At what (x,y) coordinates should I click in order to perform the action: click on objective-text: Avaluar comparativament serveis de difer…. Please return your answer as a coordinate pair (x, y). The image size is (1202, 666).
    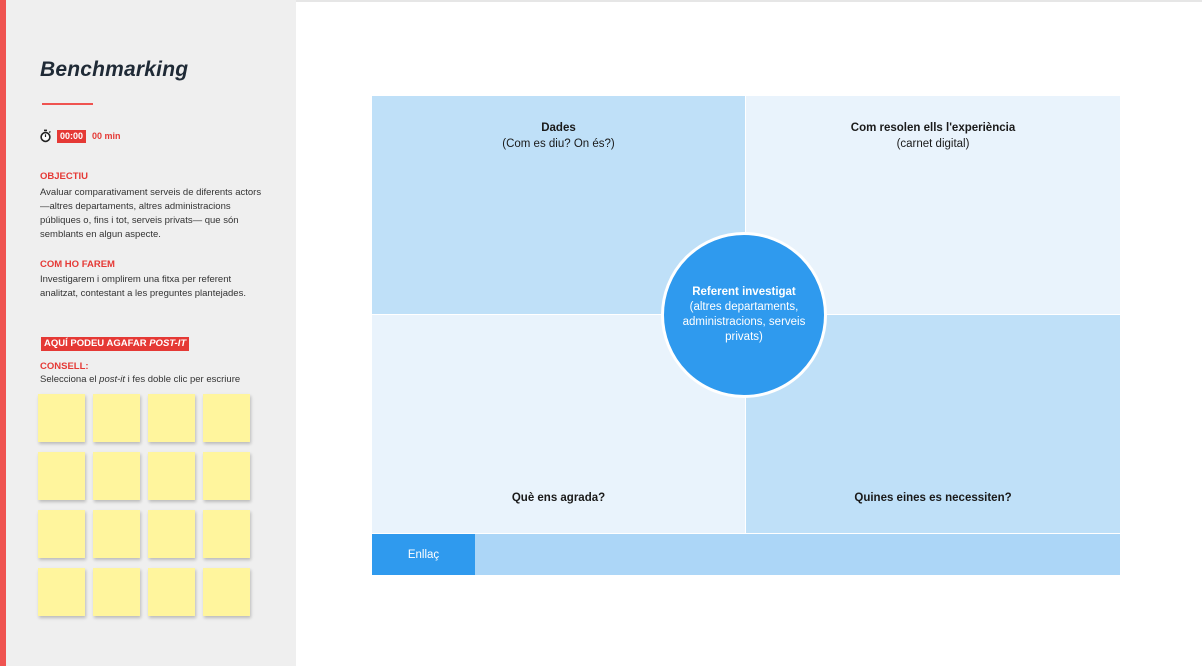
    Looking at the image, I should click on (151, 213).